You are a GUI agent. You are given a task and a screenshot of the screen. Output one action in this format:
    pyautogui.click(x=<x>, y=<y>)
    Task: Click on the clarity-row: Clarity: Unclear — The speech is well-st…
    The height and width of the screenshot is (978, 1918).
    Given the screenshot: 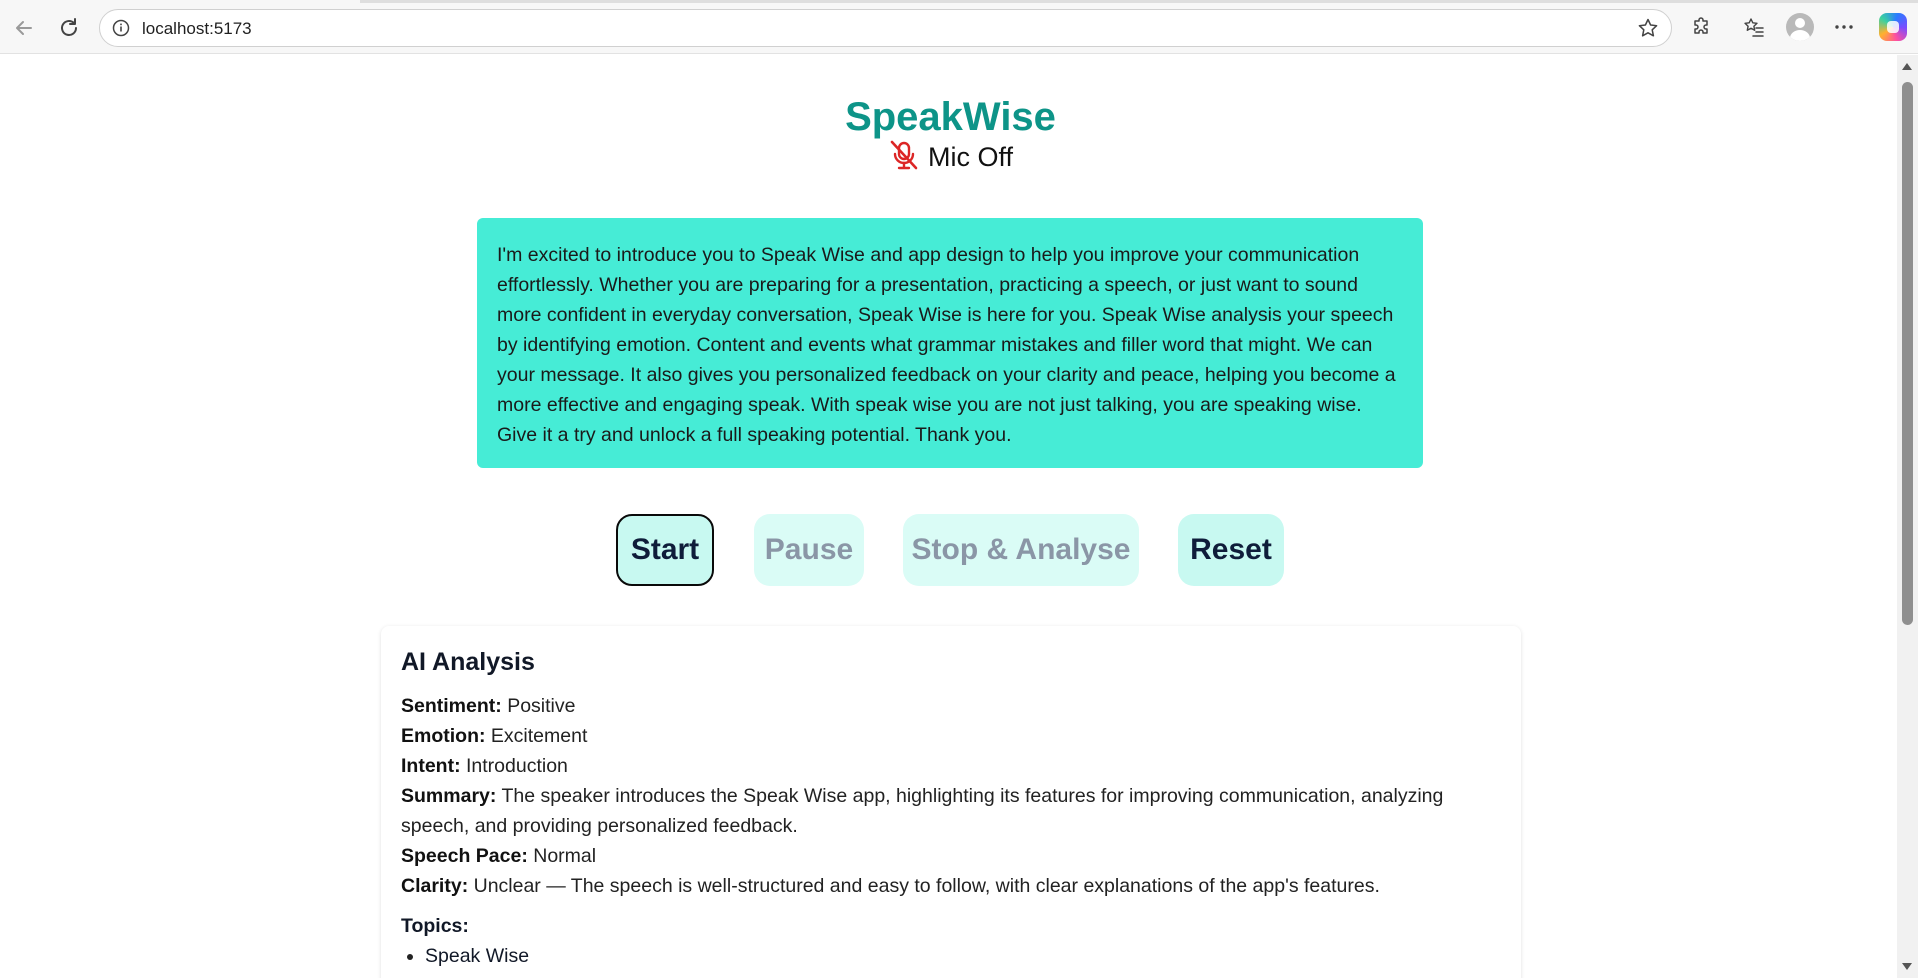 What is the action you would take?
    pyautogui.click(x=951, y=886)
    